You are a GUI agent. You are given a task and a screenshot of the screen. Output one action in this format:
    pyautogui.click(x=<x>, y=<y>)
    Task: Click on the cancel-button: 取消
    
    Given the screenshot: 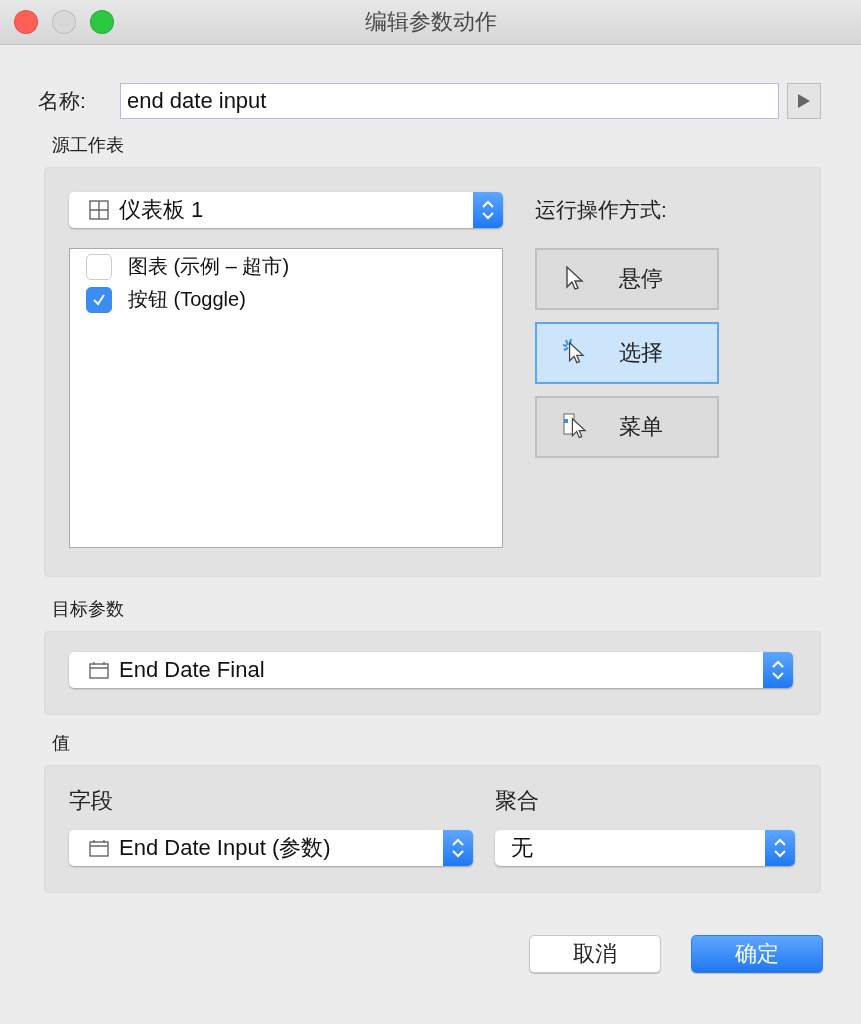 What is the action you would take?
    pyautogui.click(x=595, y=954)
    